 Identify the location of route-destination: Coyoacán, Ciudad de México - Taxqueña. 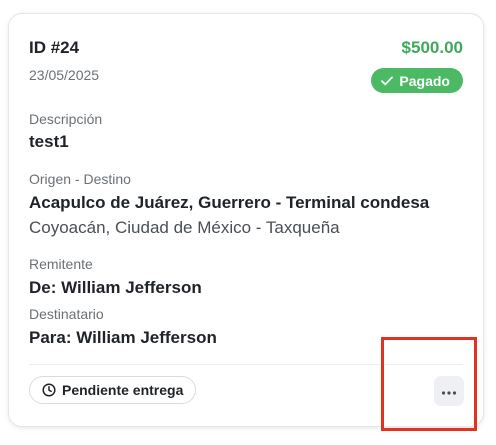
(184, 227).